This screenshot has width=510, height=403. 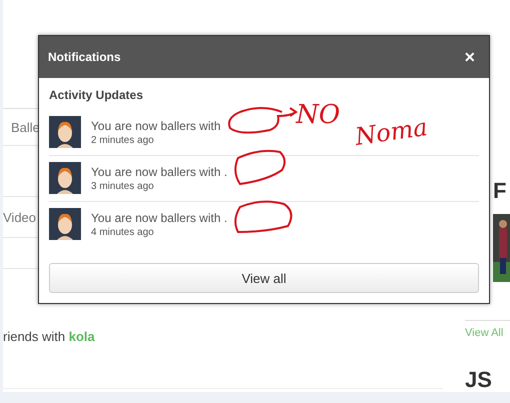 I want to click on view-all-link: View All, so click(x=487, y=333).